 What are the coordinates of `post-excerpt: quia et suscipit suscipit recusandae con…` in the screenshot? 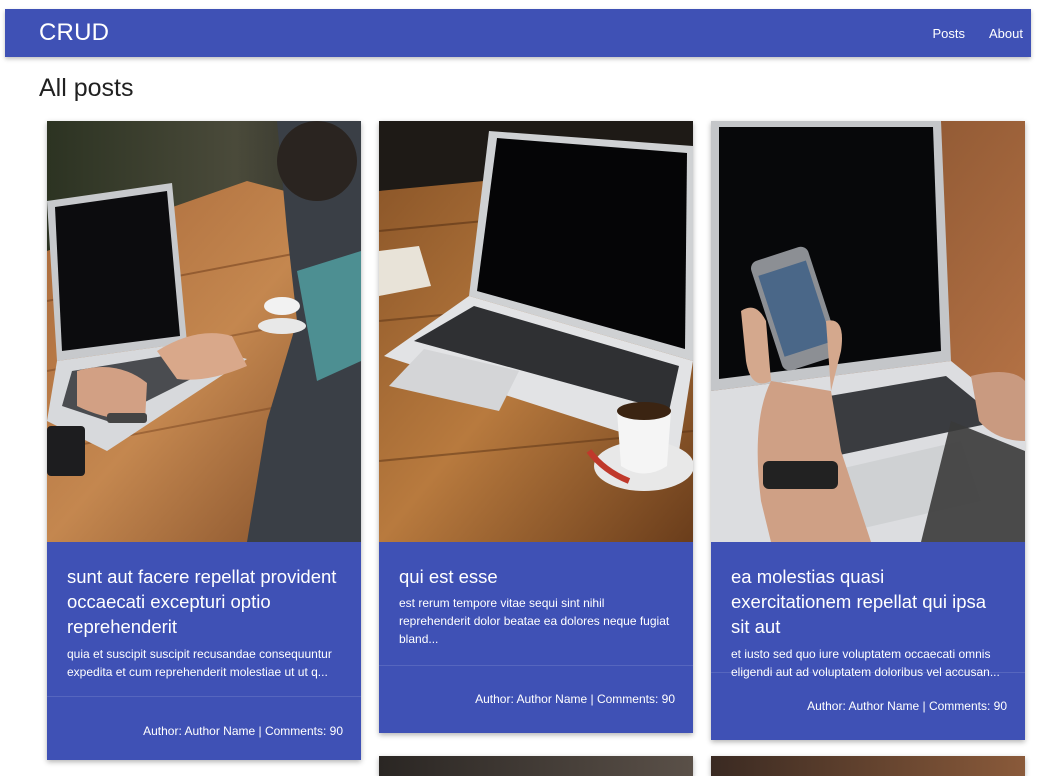 It's located at (199, 663).